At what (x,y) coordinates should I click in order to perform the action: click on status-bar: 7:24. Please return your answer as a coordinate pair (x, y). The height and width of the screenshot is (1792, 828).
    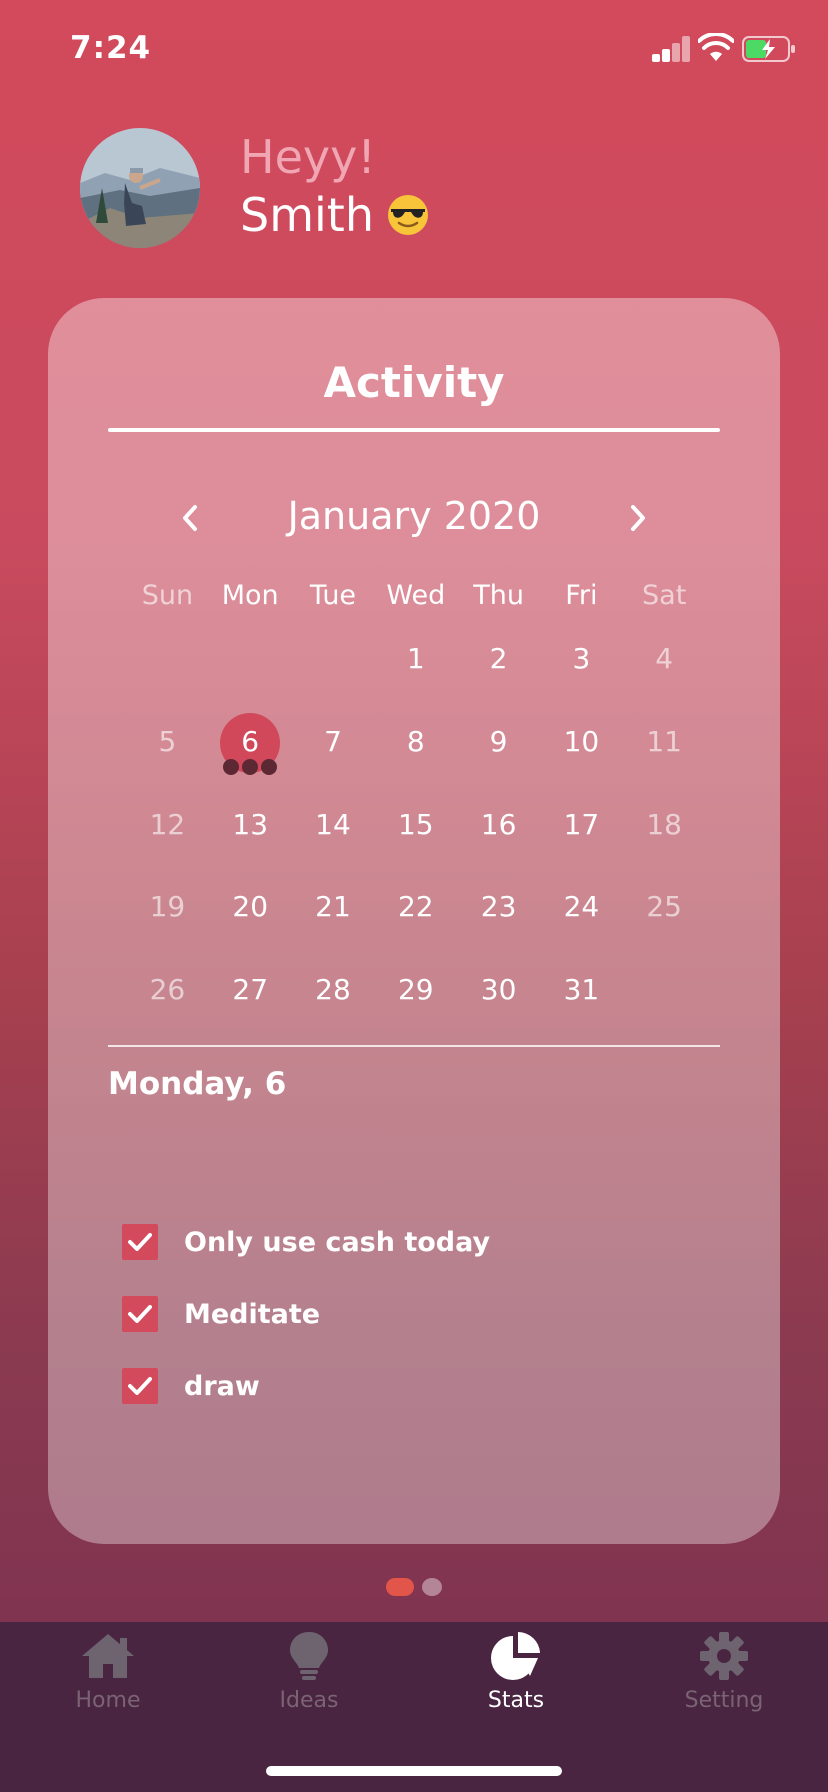
    Looking at the image, I should click on (414, 50).